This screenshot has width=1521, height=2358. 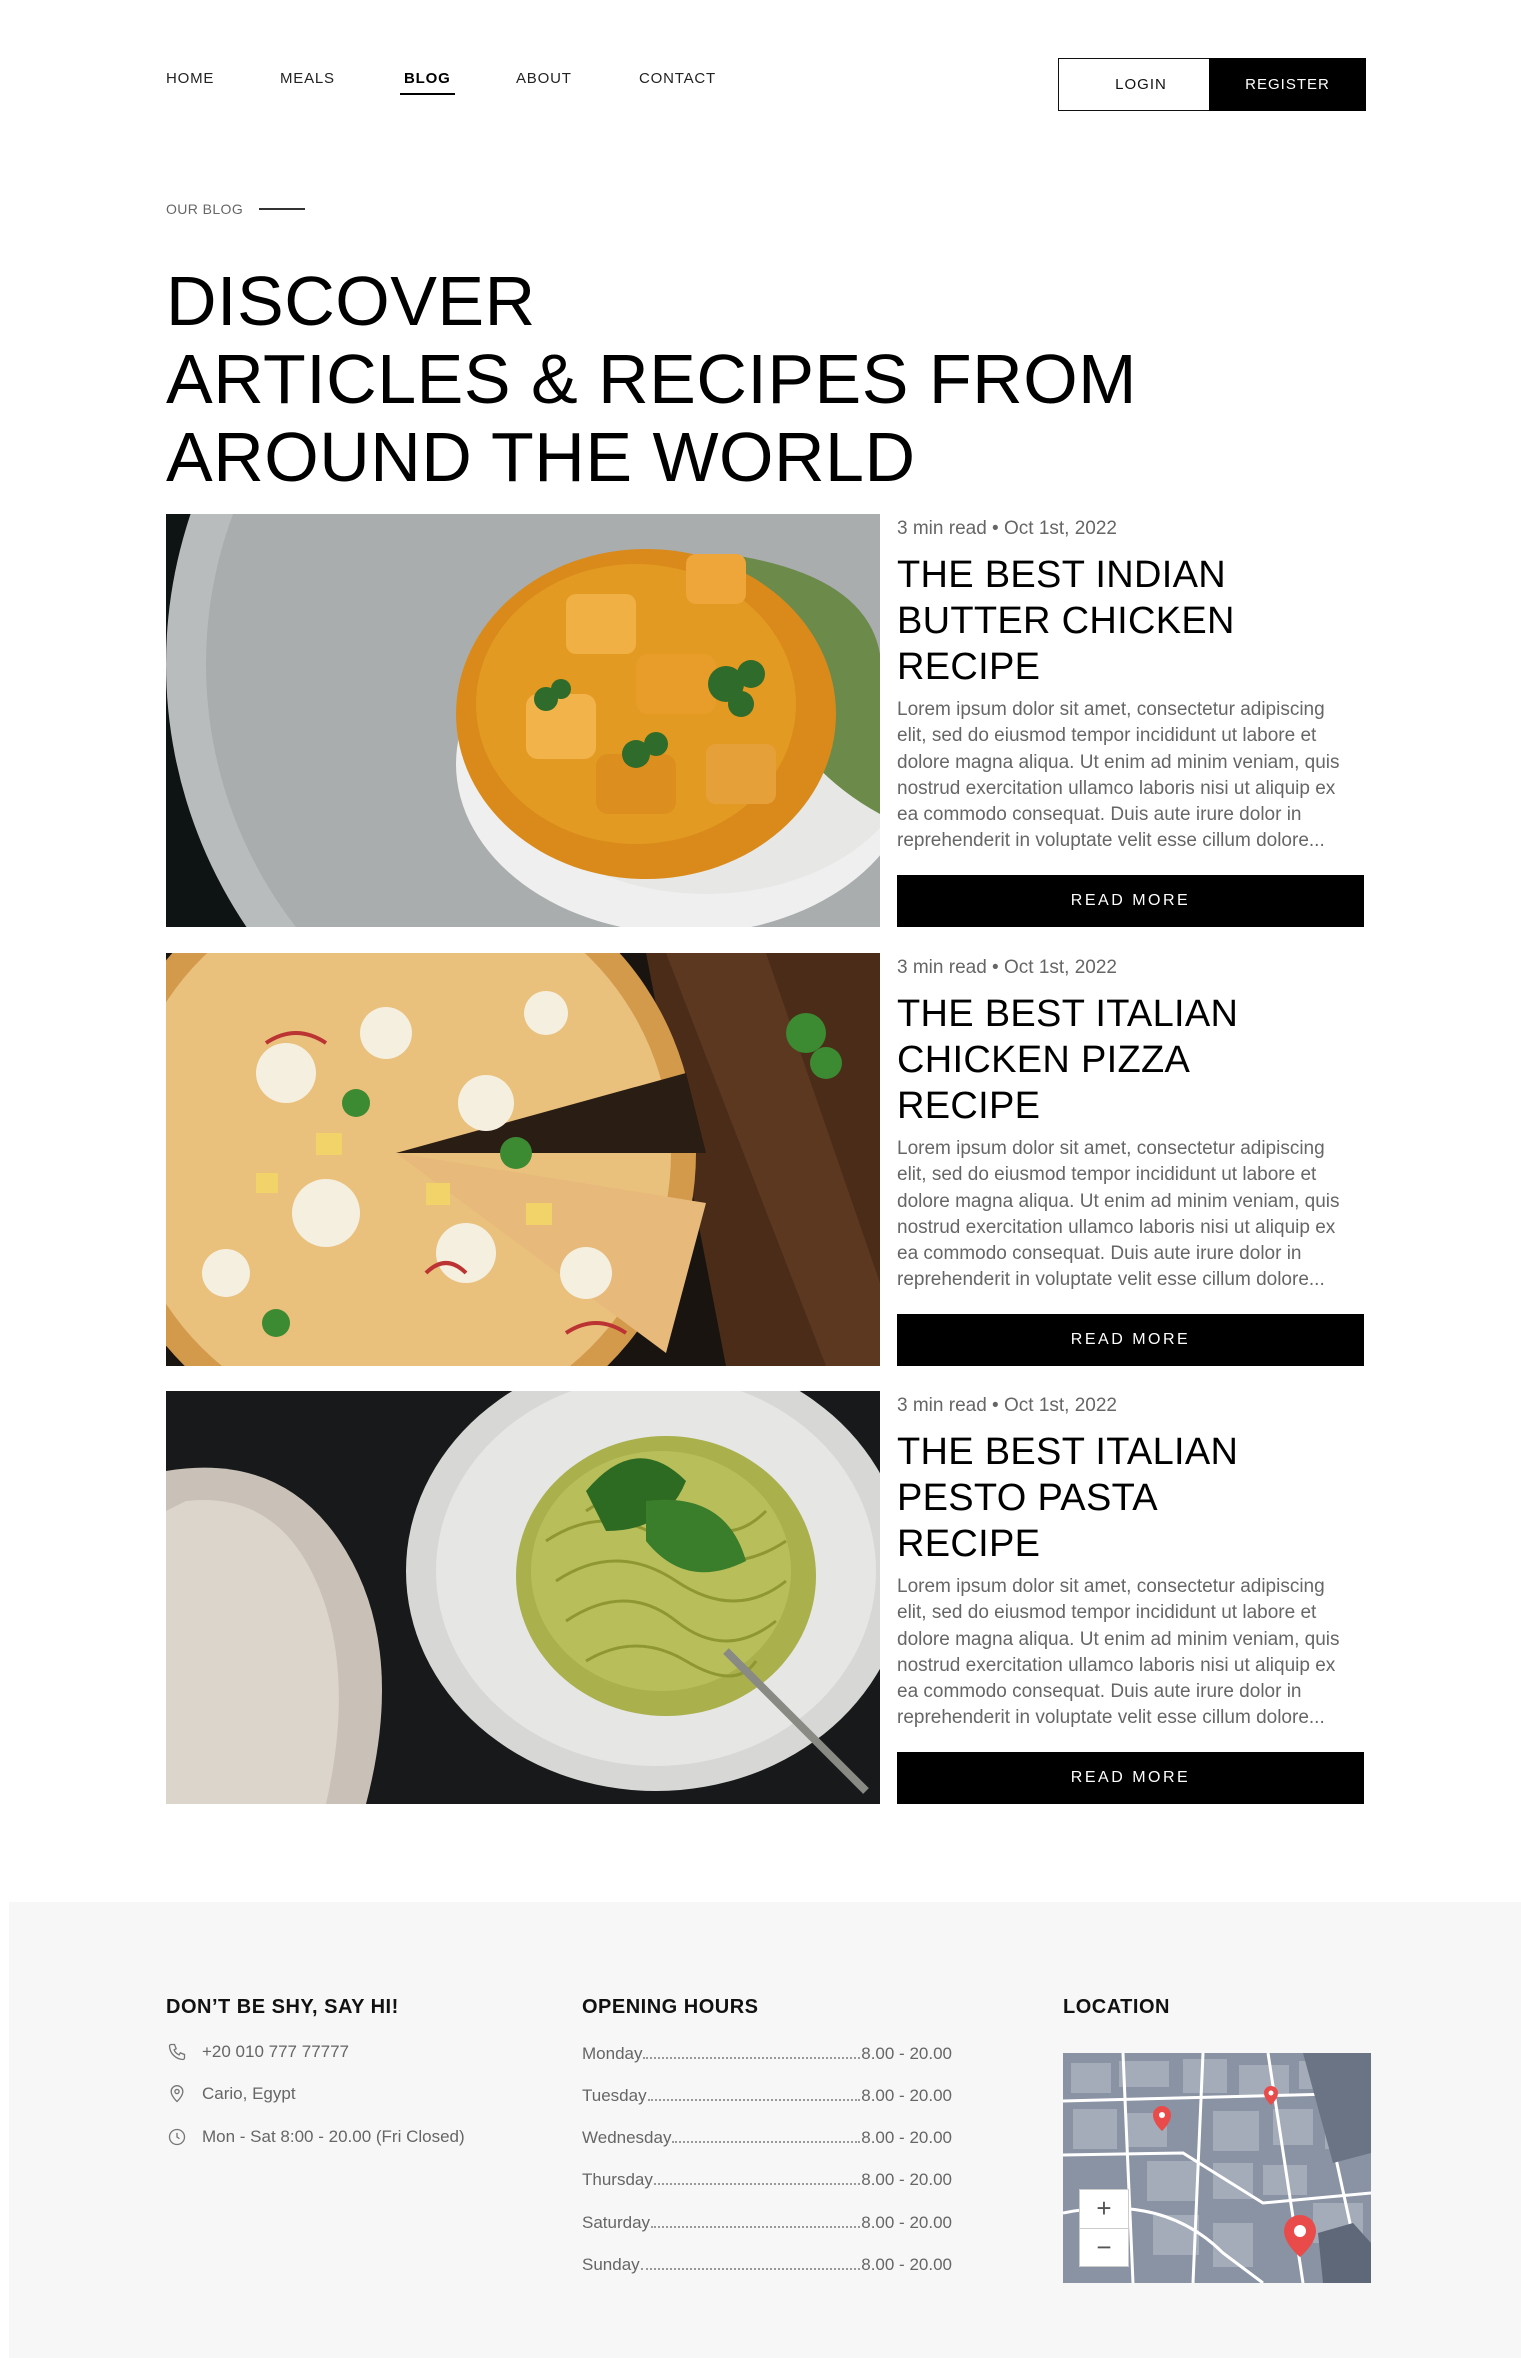 What do you see at coordinates (1066, 621) in the screenshot?
I see `article-title-line-2: BUTTER CHICKEN` at bounding box center [1066, 621].